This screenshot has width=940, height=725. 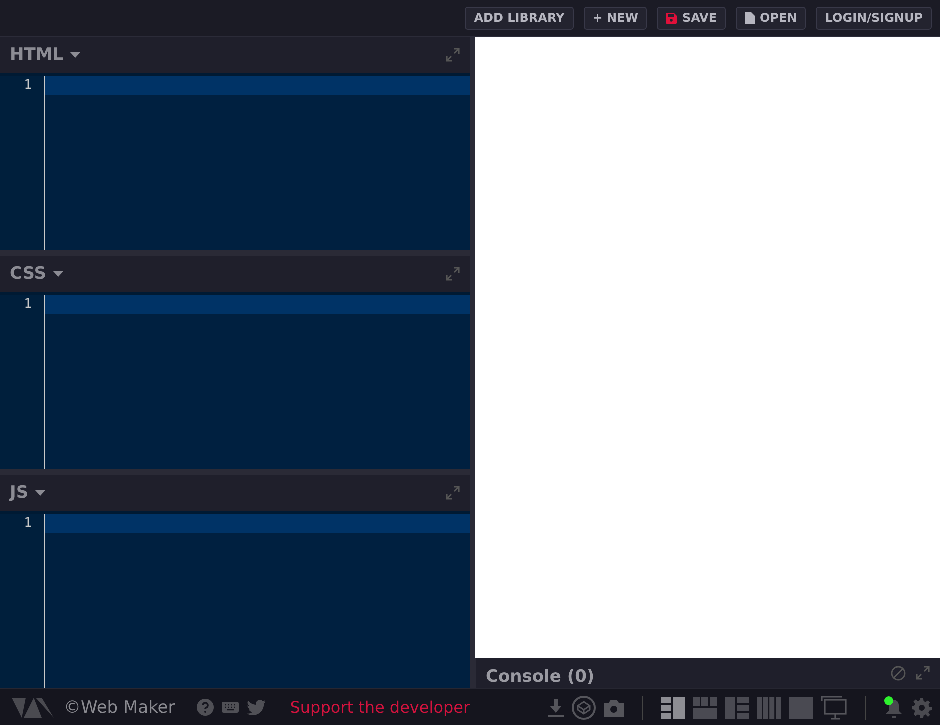 I want to click on download-icon, so click(x=556, y=707).